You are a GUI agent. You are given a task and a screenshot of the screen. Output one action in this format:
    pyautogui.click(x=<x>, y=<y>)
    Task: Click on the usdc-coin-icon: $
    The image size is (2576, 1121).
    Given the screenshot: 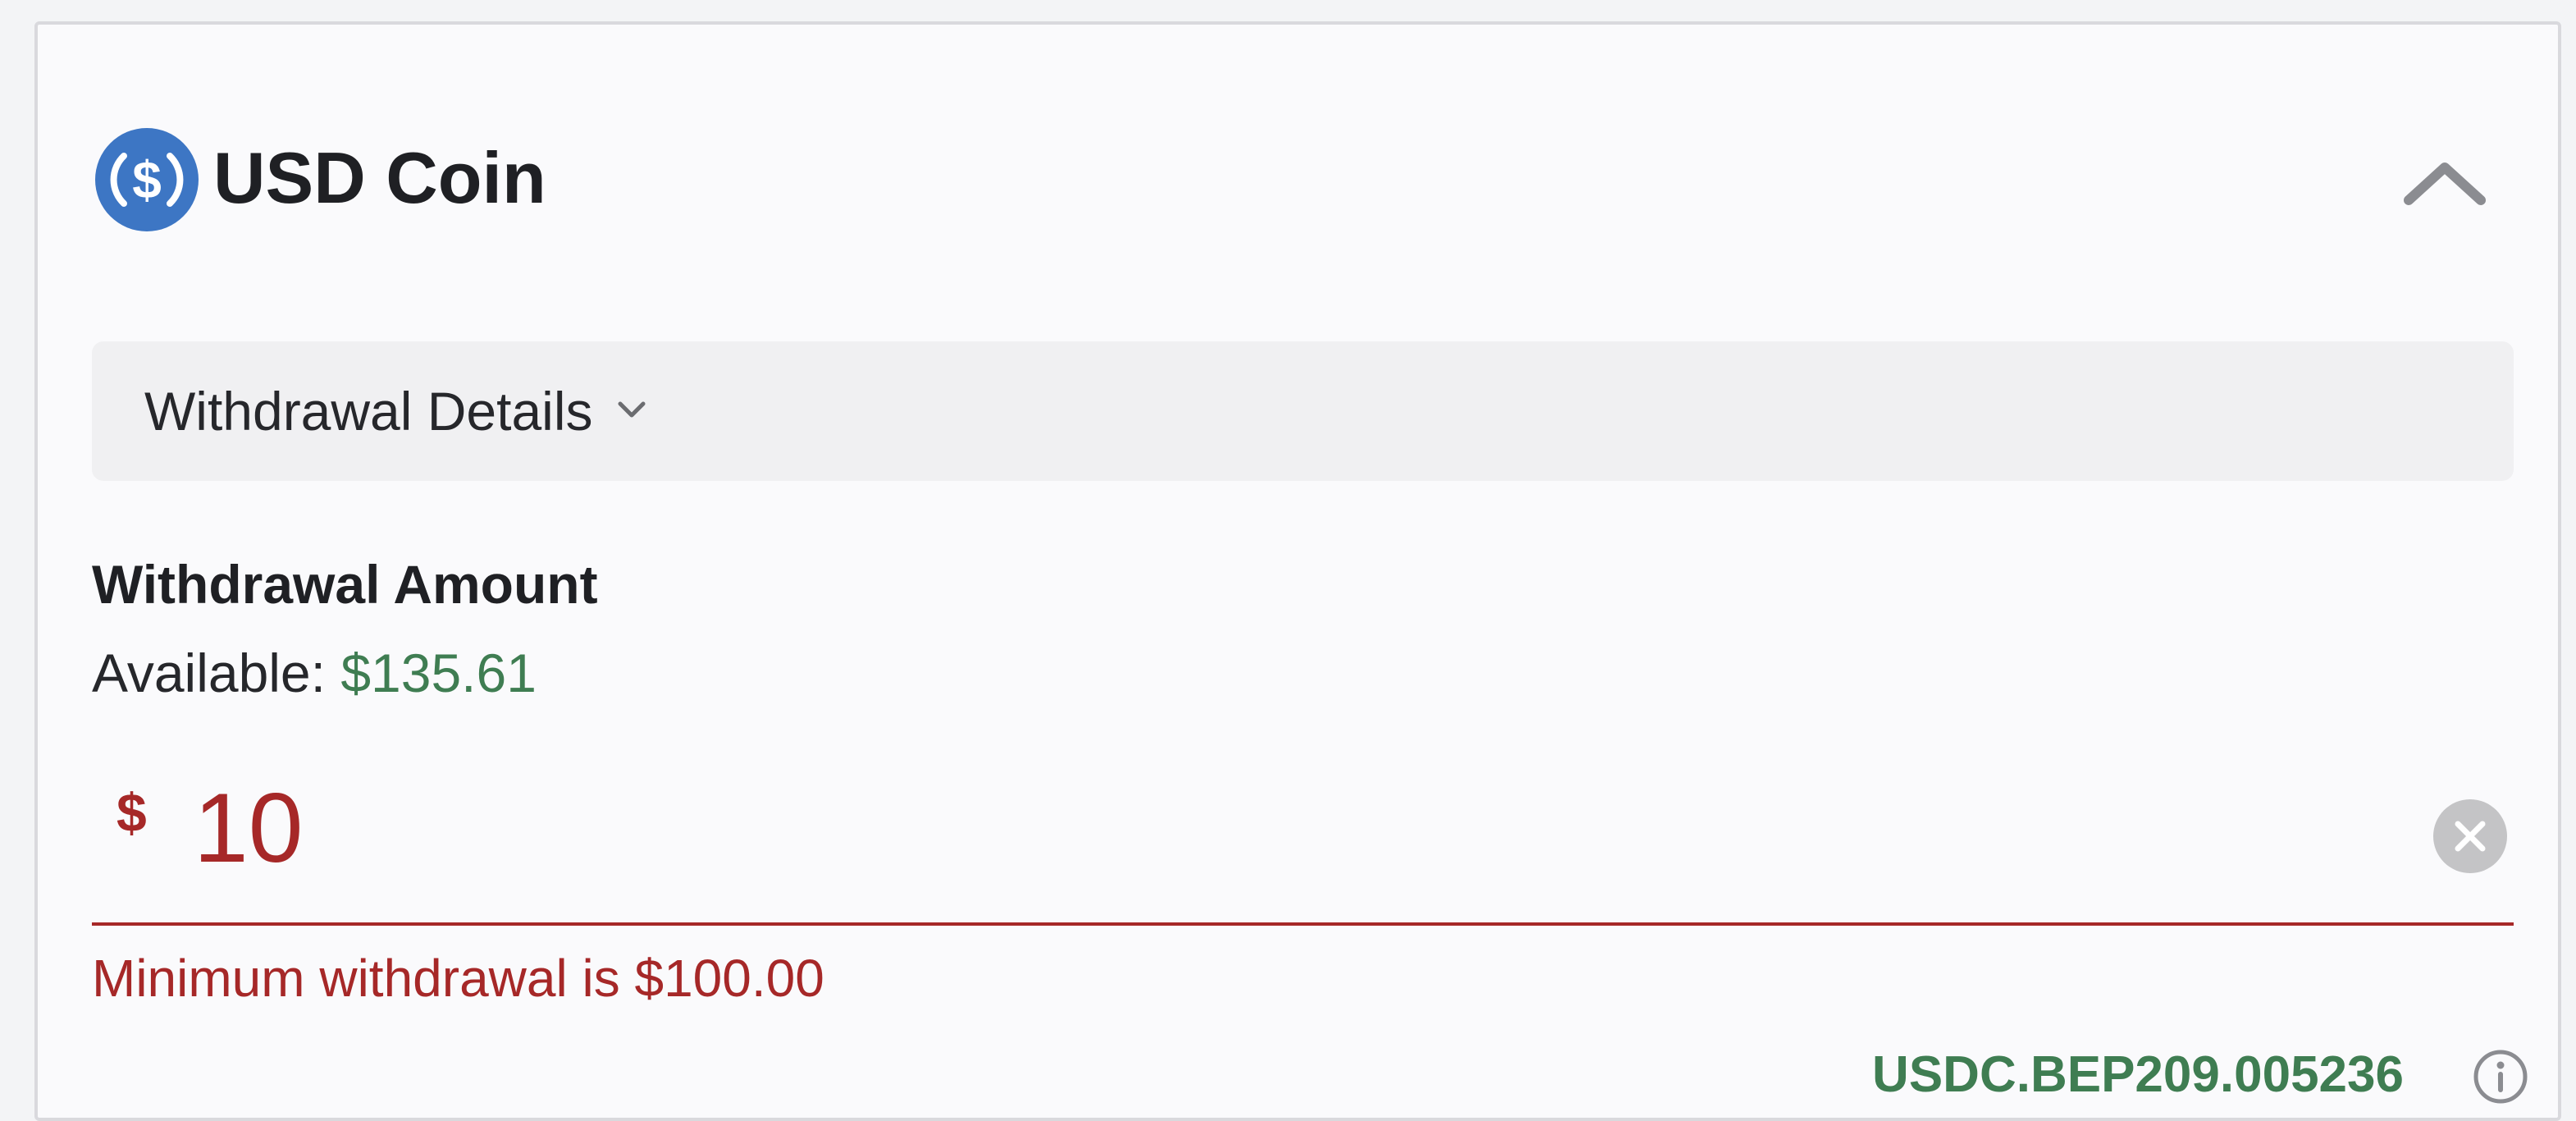 What is the action you would take?
    pyautogui.click(x=147, y=179)
    